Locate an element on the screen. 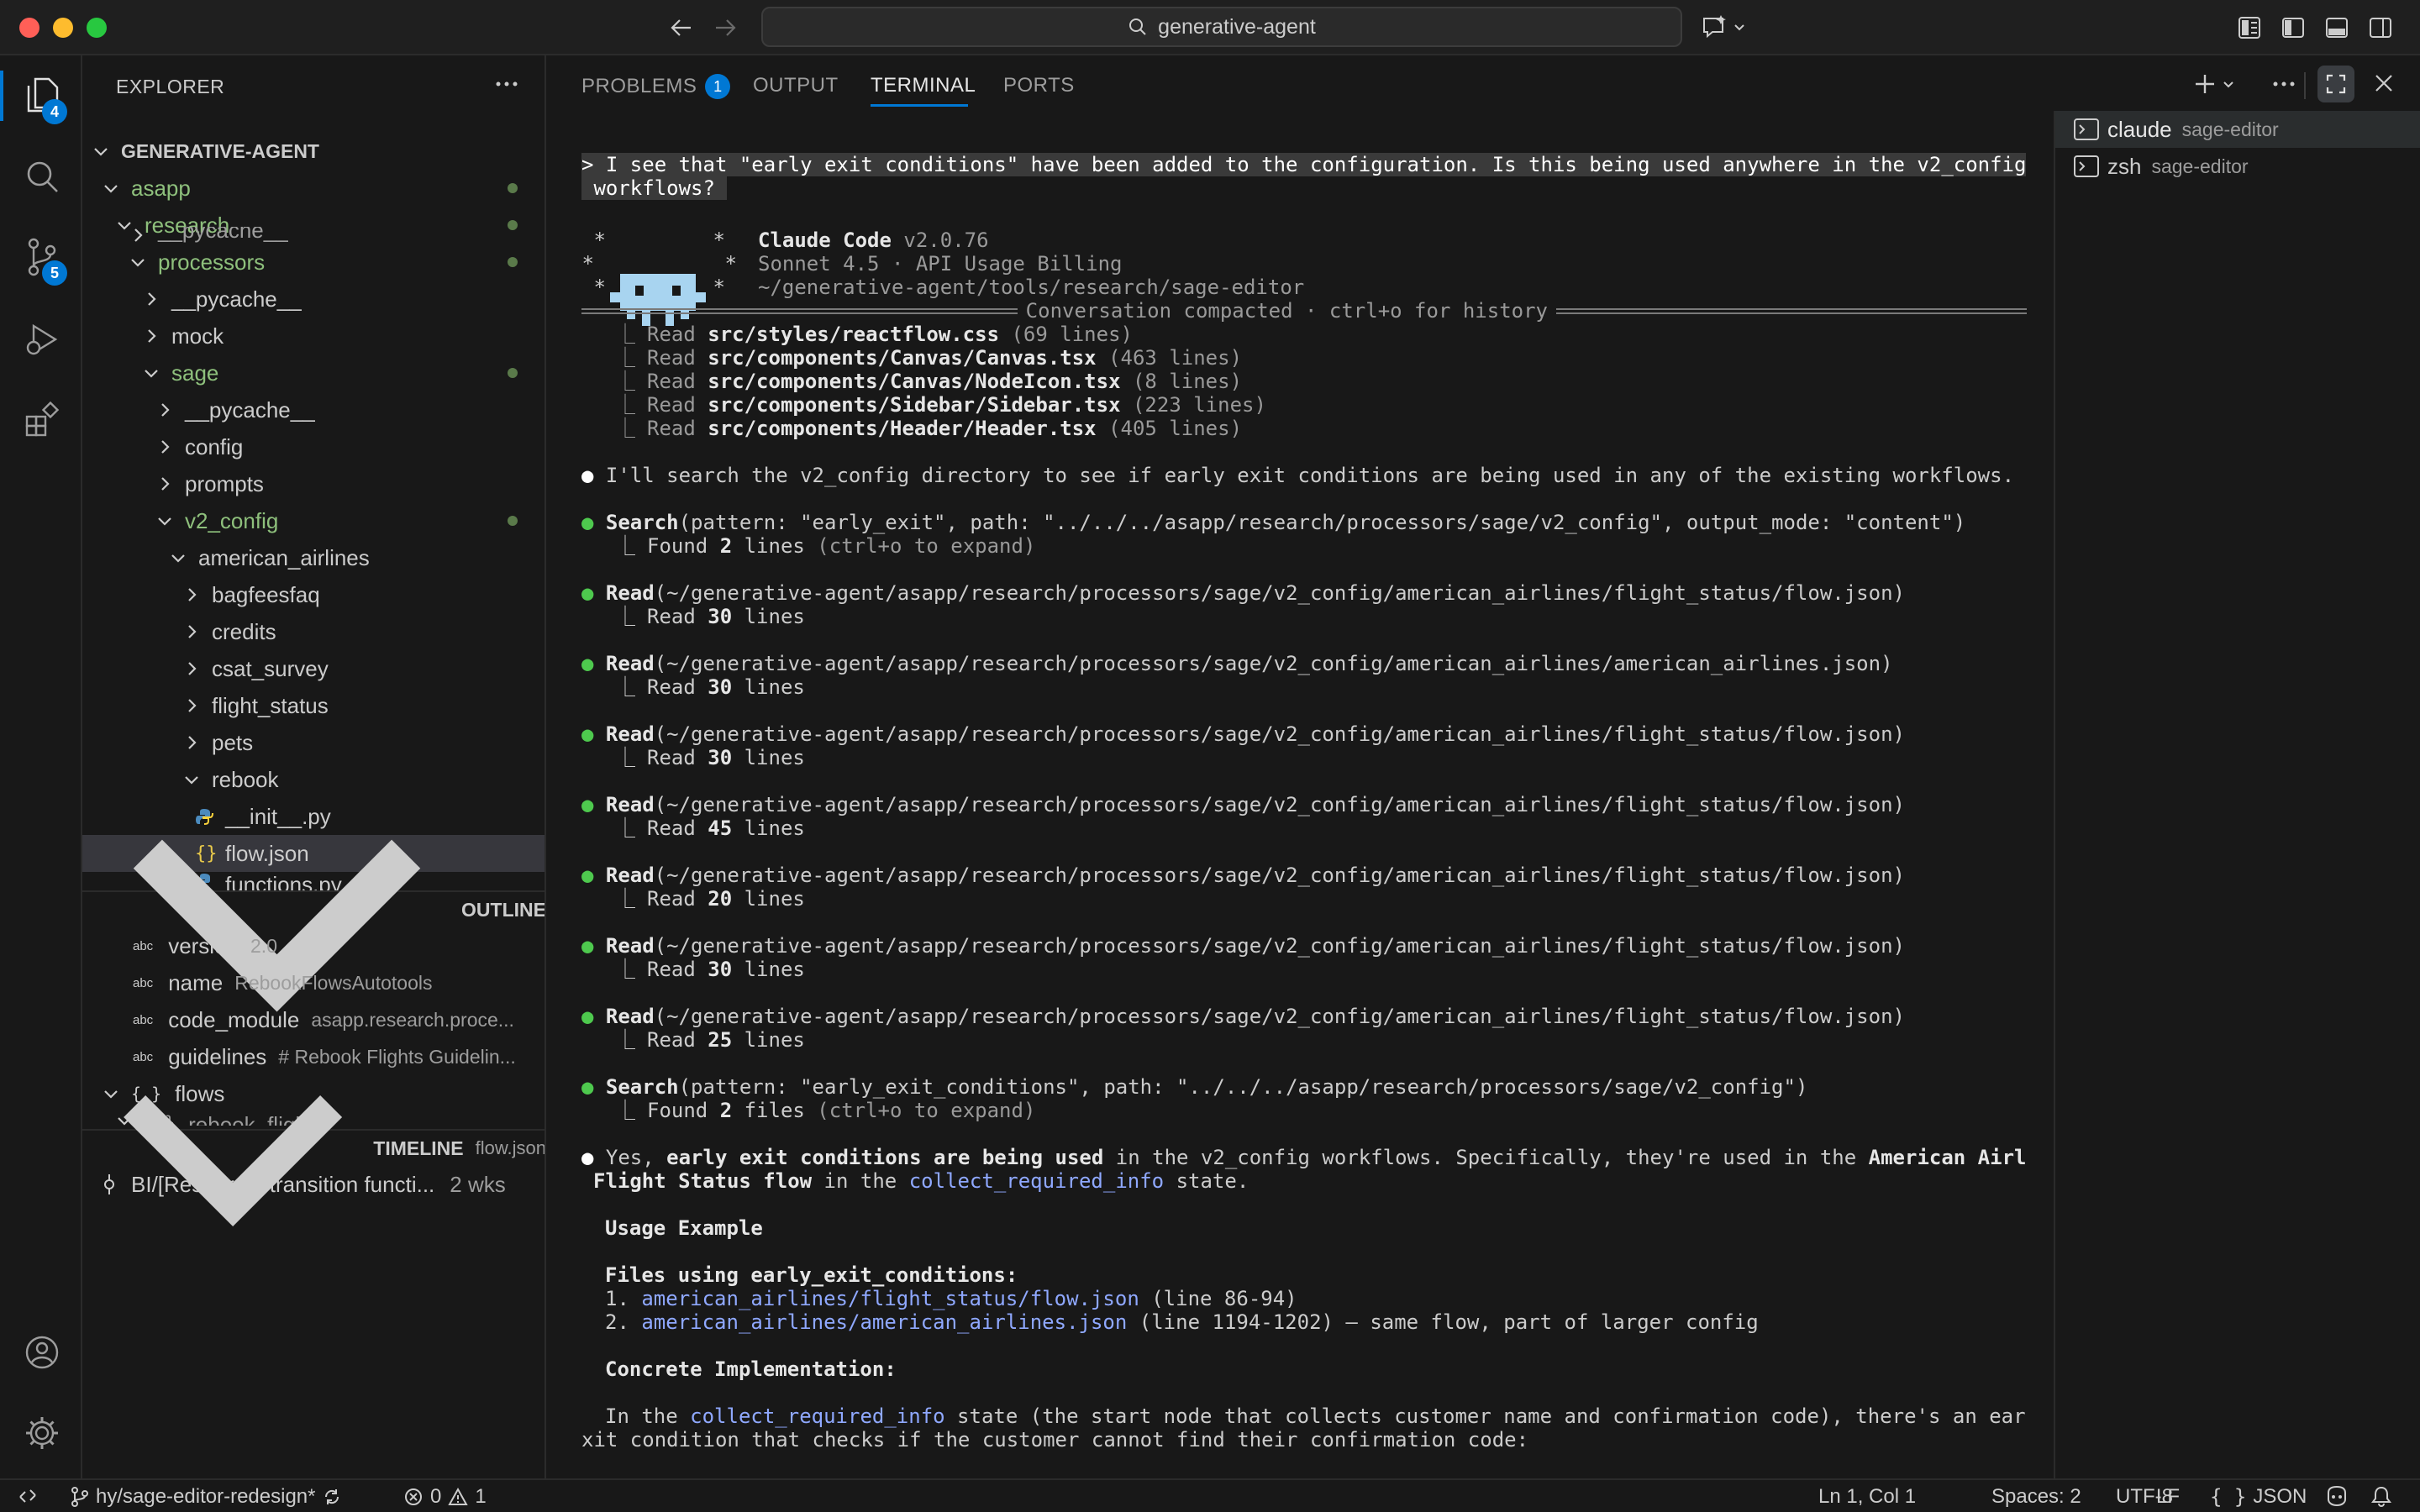 This screenshot has height=1512, width=2420. indentation: Spaces: 2 is located at coordinates (2036, 1497).